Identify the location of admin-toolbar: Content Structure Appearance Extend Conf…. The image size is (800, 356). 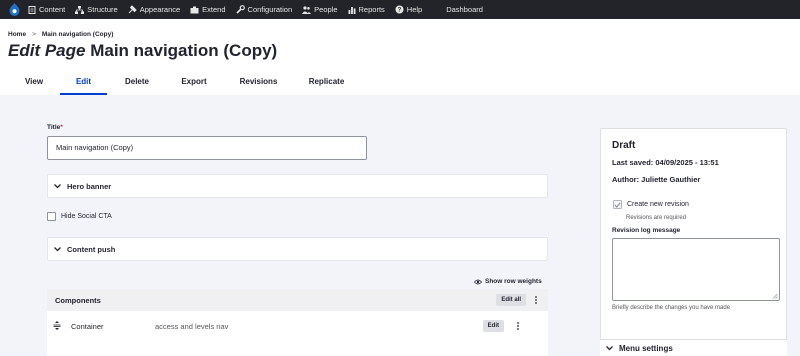
(400, 9).